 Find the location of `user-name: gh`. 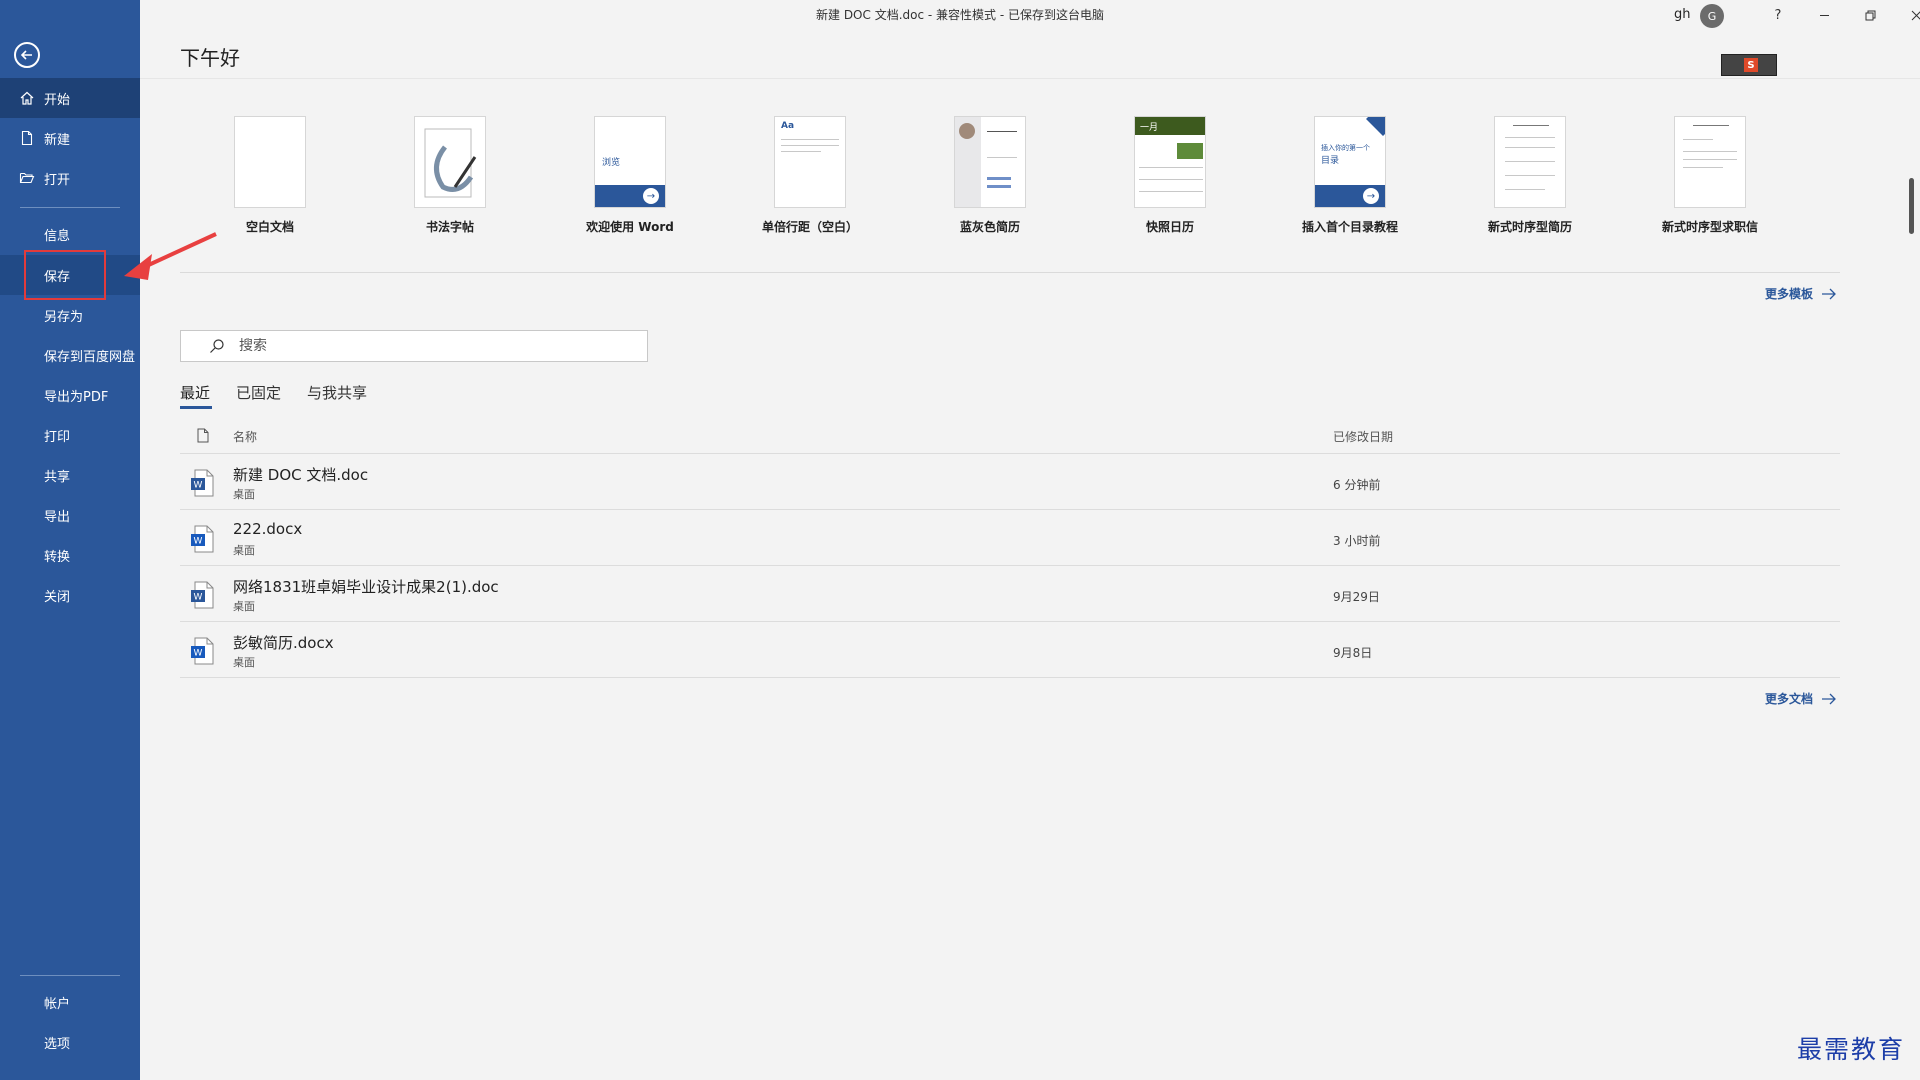

user-name: gh is located at coordinates (1682, 14).